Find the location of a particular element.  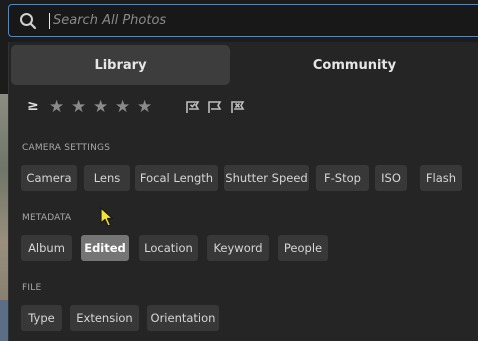

chip-edited: Edited is located at coordinates (105, 248).